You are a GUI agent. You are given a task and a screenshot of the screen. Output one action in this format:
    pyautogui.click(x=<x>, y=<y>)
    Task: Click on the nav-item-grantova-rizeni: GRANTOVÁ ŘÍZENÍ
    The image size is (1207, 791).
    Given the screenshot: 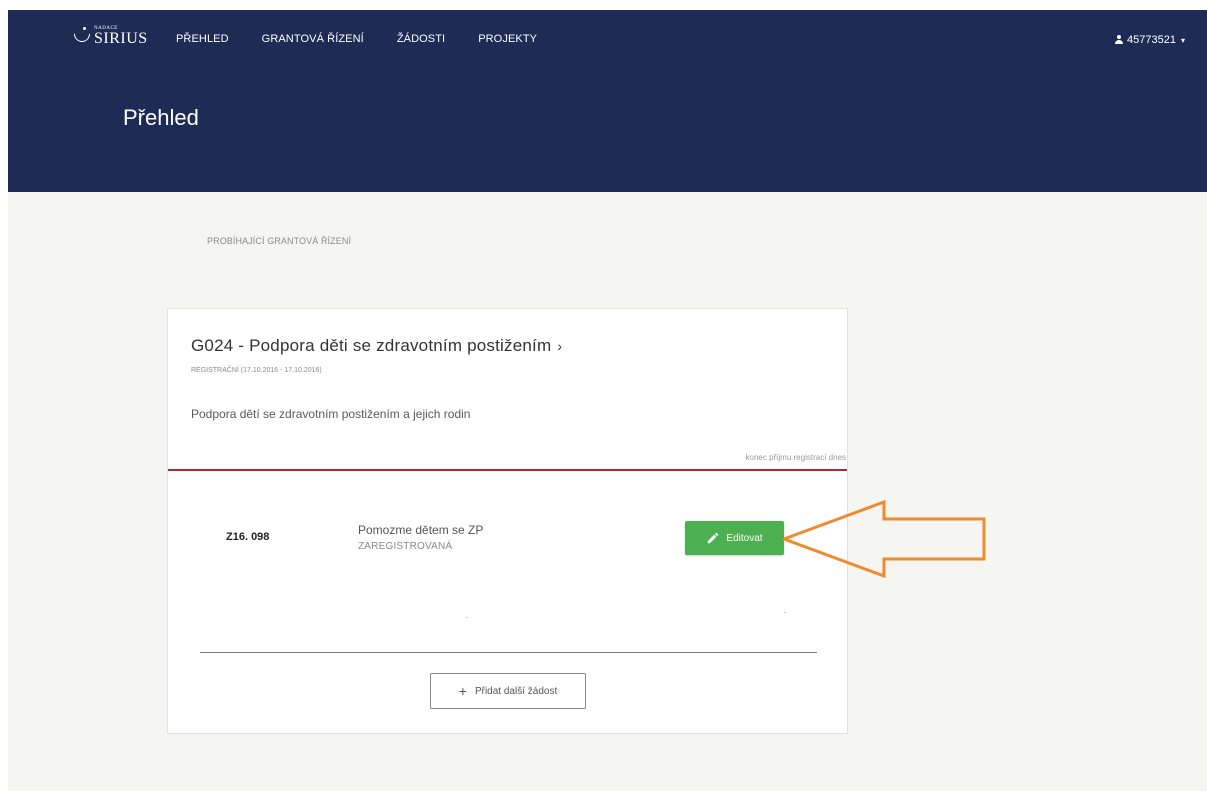 What is the action you would take?
    pyautogui.click(x=313, y=39)
    